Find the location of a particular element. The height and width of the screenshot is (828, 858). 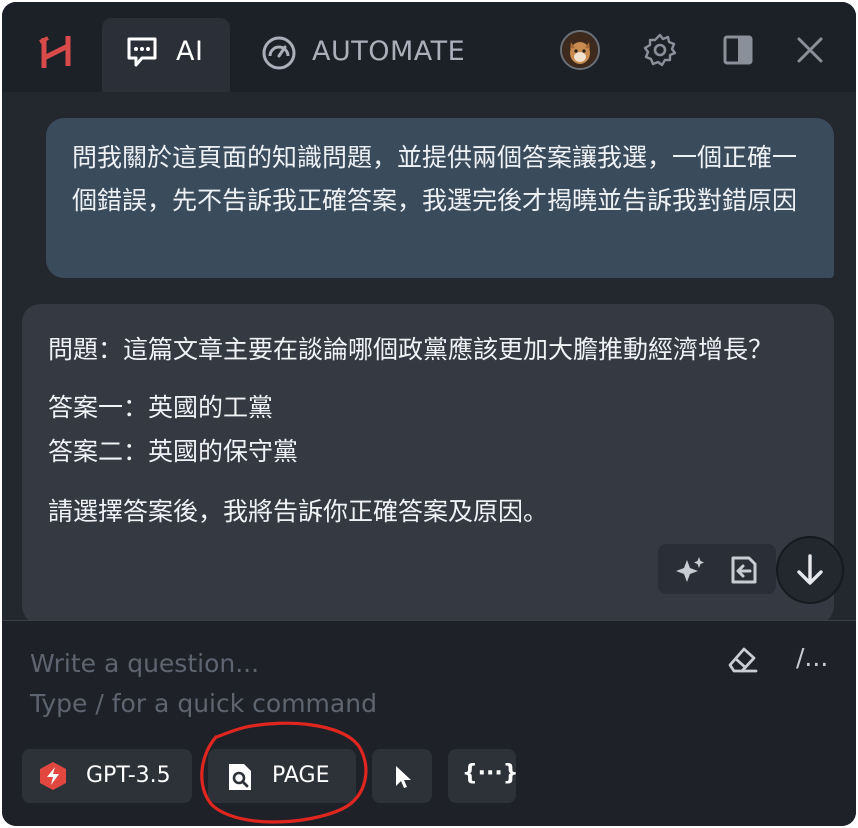

page-search-icon is located at coordinates (240, 777).